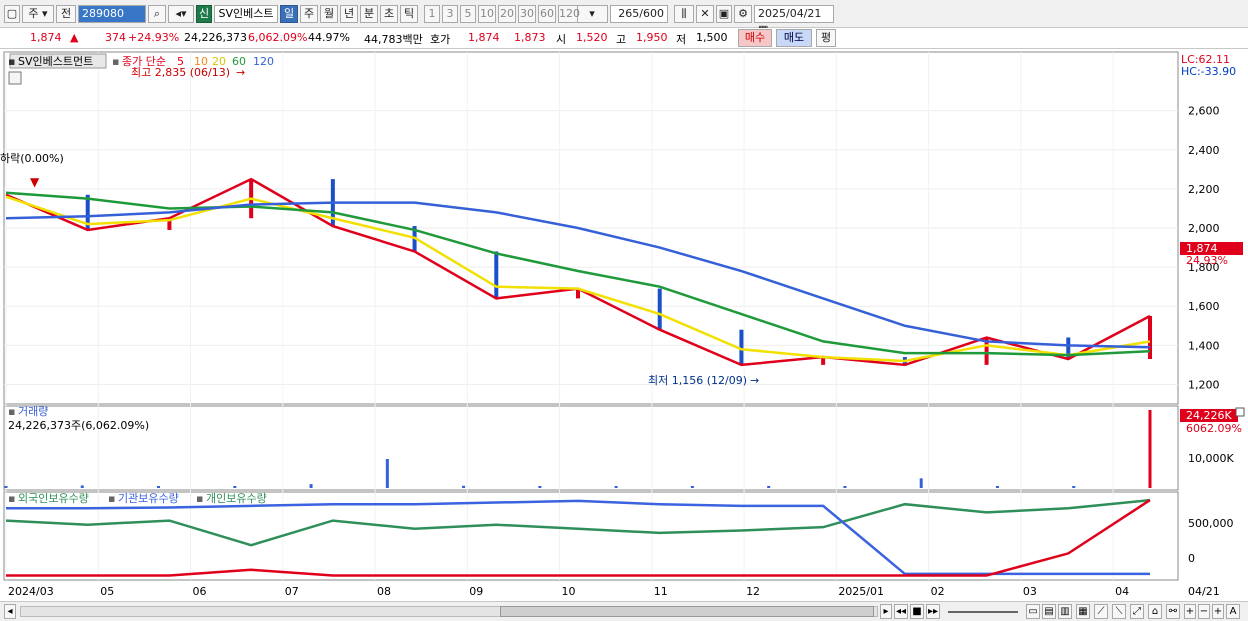 The image size is (1248, 621). Describe the element at coordinates (11, 61) in the screenshot. I see `panel-square-icon: ▪` at that location.